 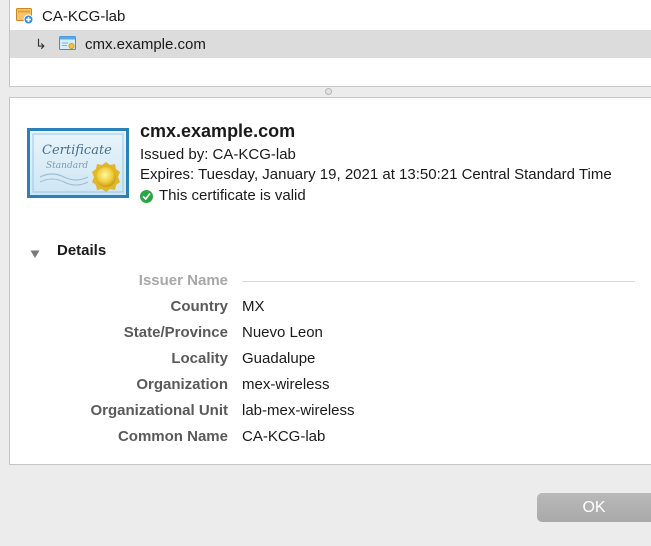 I want to click on certificate-image-icon: Certificate Standard, so click(x=78, y=163).